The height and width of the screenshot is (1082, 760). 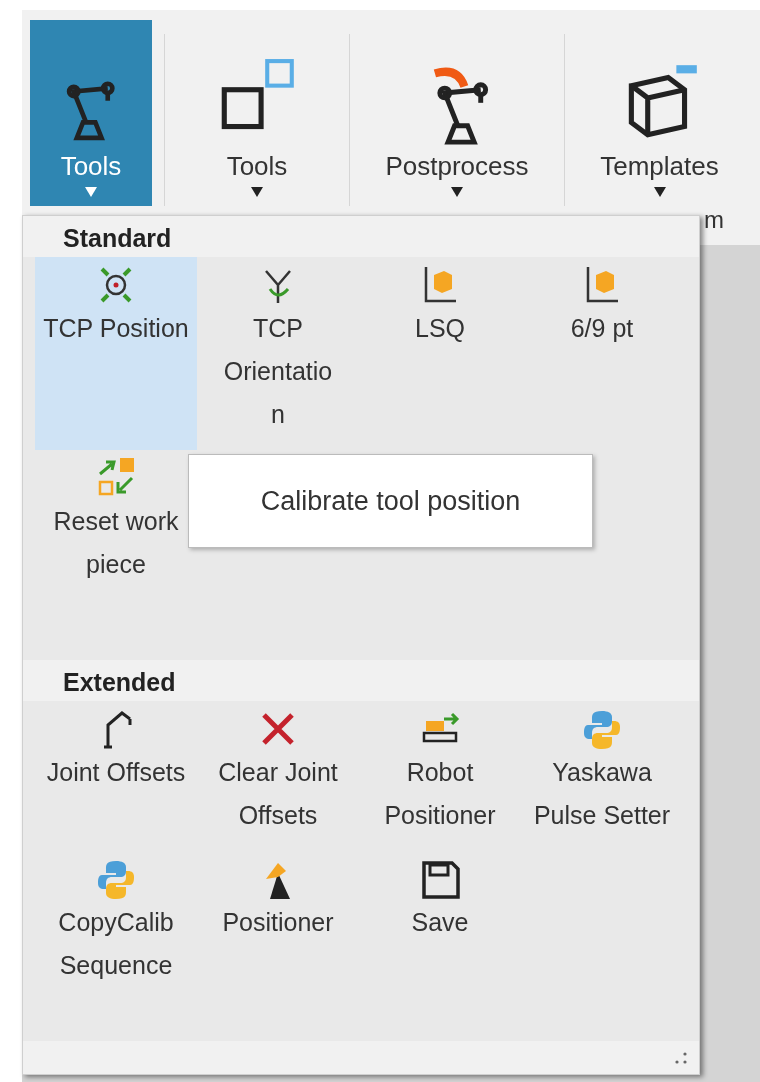 I want to click on ribbon-button: Templates, so click(x=659, y=113).